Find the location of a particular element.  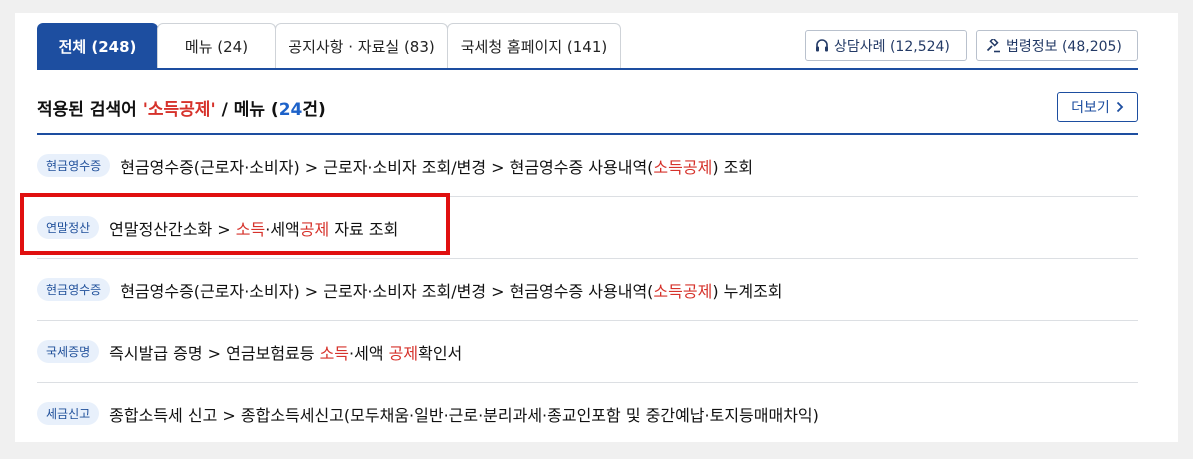

keyword-highlight: 공제 is located at coordinates (403, 353).